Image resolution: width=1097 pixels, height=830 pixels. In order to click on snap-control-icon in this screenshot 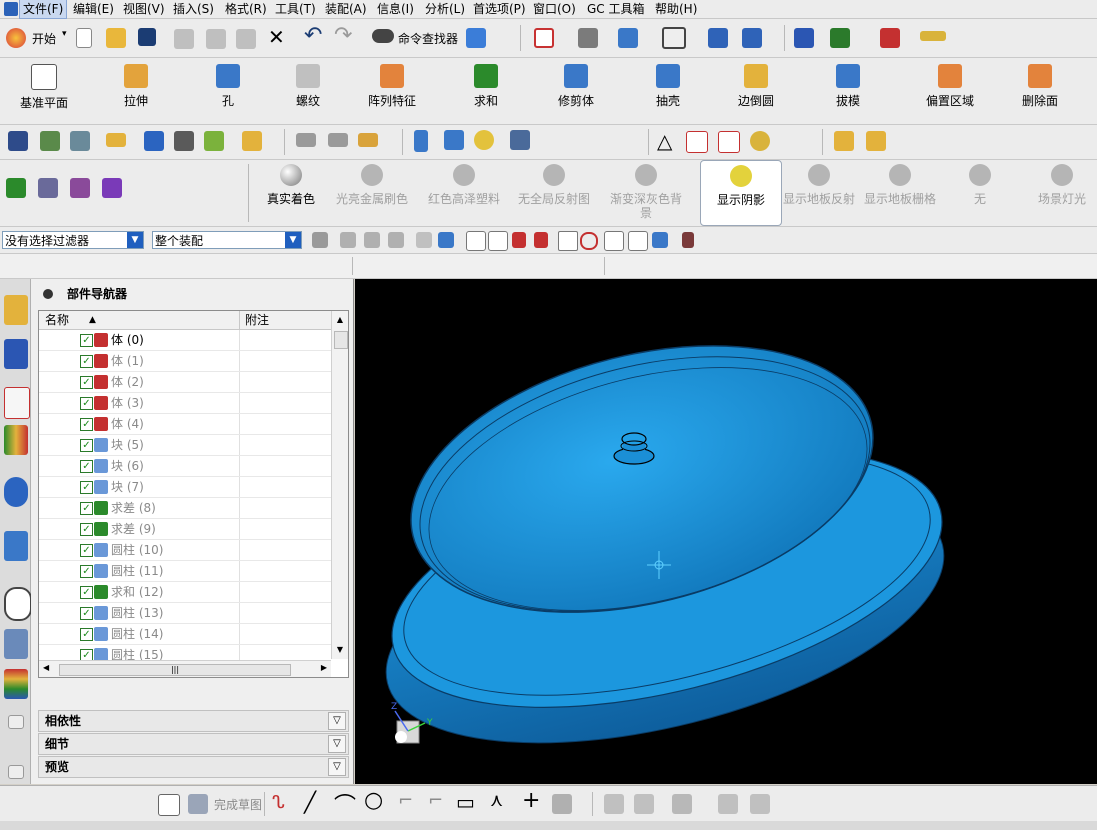, I will do `click(519, 240)`.